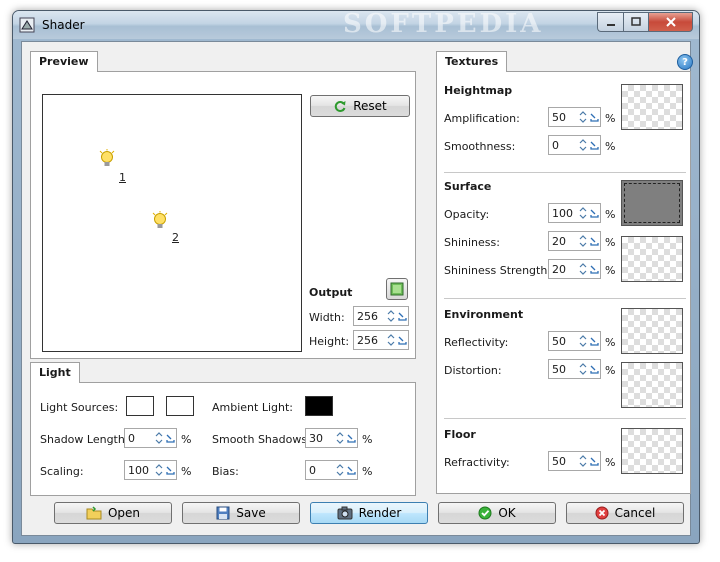 The image size is (720, 562). Describe the element at coordinates (482, 118) in the screenshot. I see `amplification-label: Amplification:` at that location.